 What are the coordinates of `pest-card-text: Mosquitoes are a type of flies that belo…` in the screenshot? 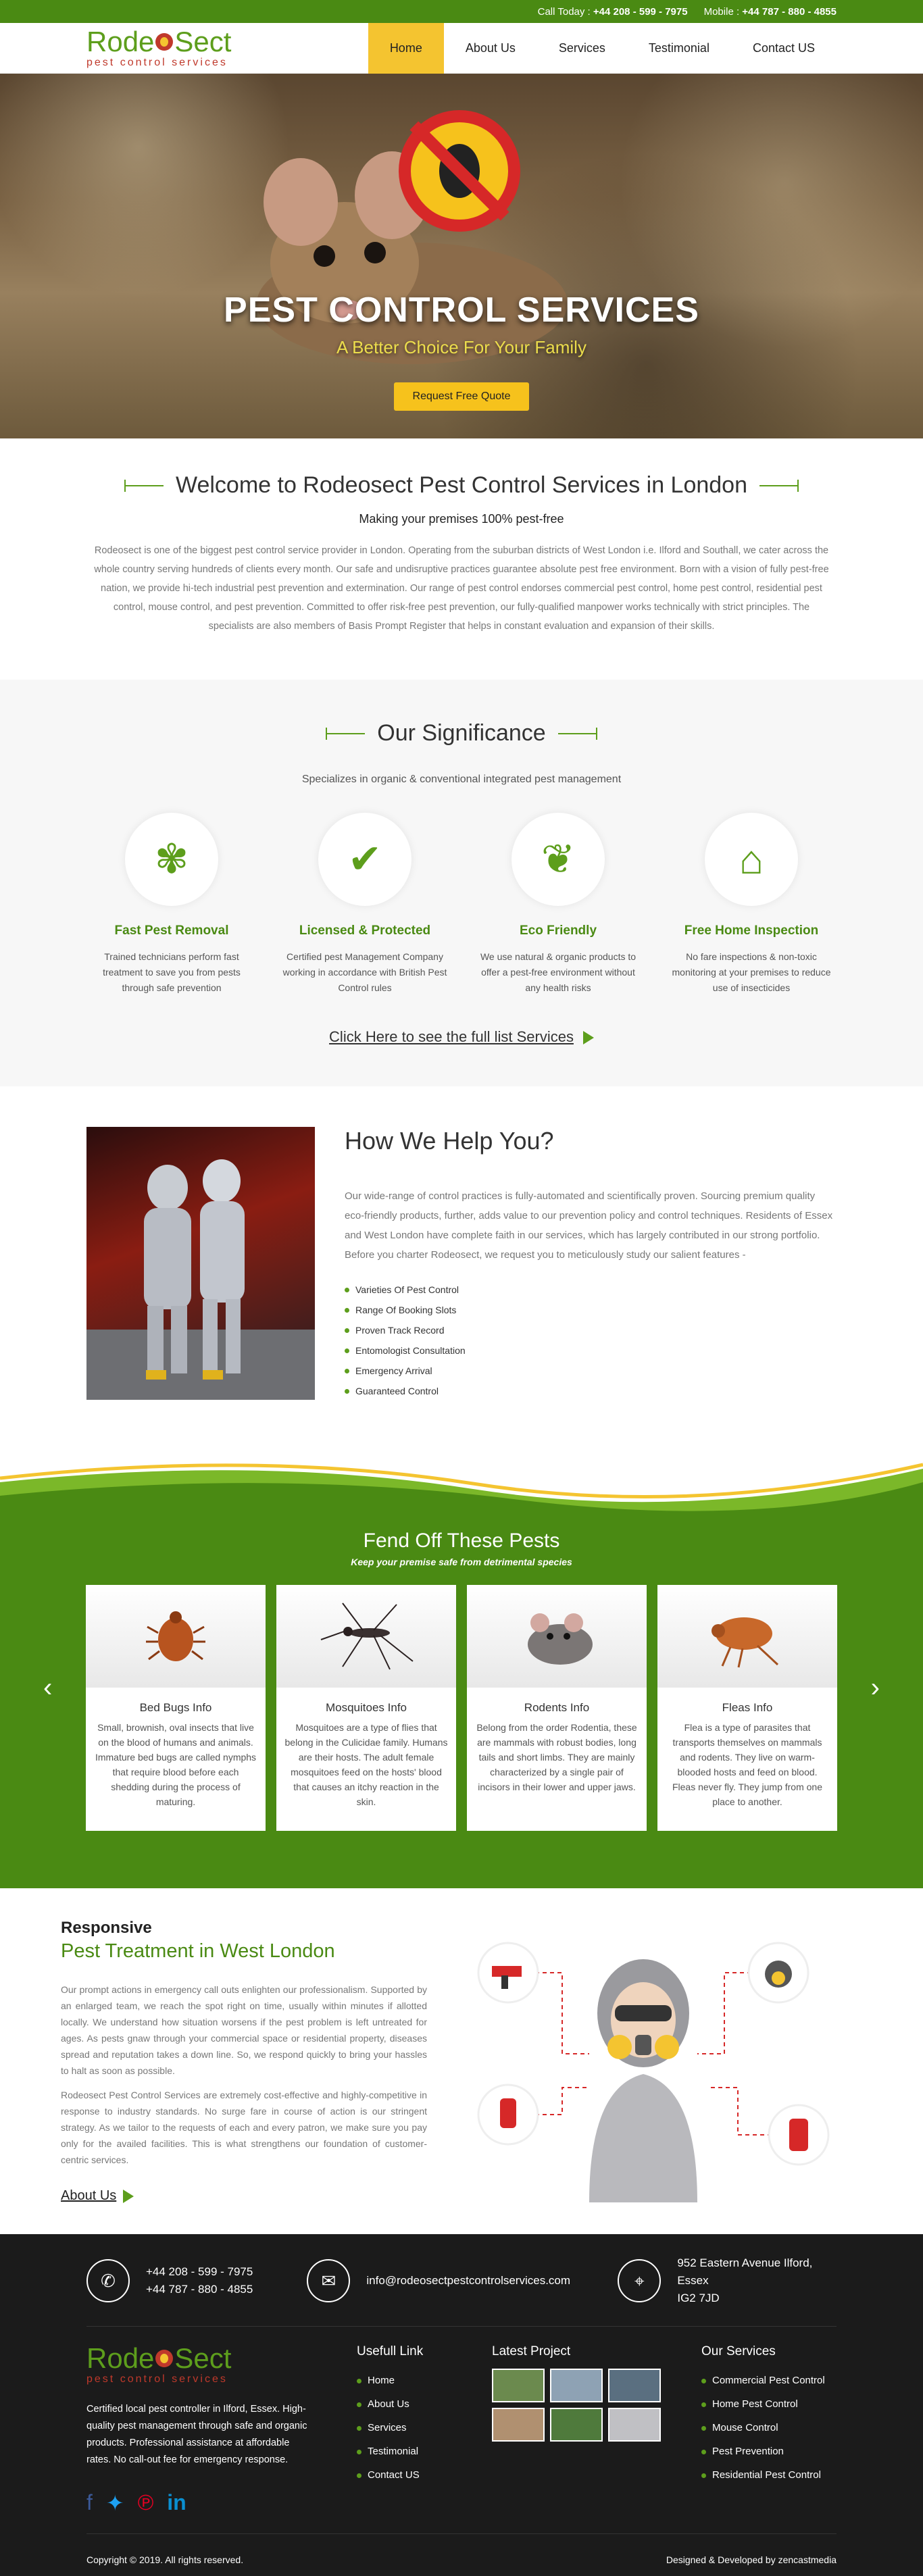 It's located at (366, 1764).